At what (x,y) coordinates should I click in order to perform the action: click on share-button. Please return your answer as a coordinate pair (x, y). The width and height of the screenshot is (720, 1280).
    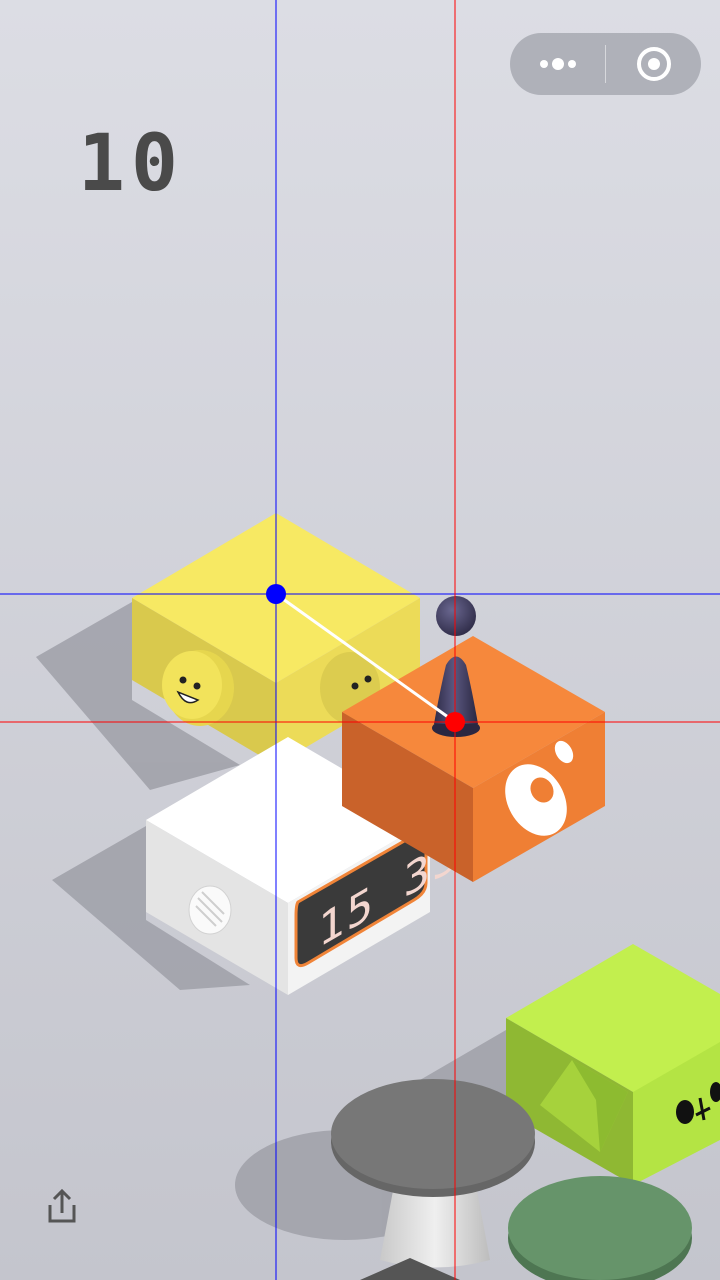
    Looking at the image, I should click on (62, 1207).